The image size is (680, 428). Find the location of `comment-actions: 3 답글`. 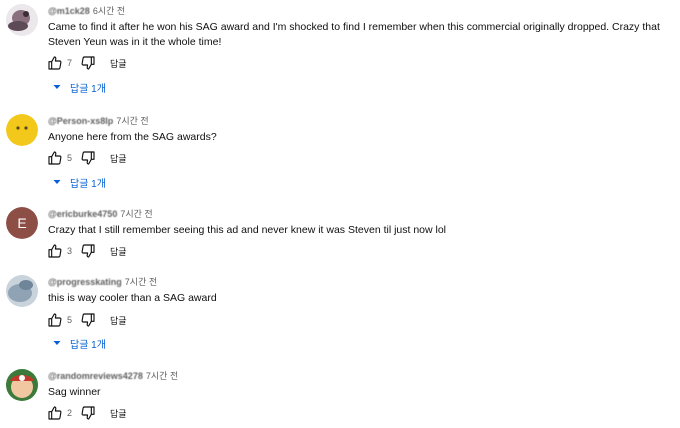

comment-actions: 3 답글 is located at coordinates (87, 251).